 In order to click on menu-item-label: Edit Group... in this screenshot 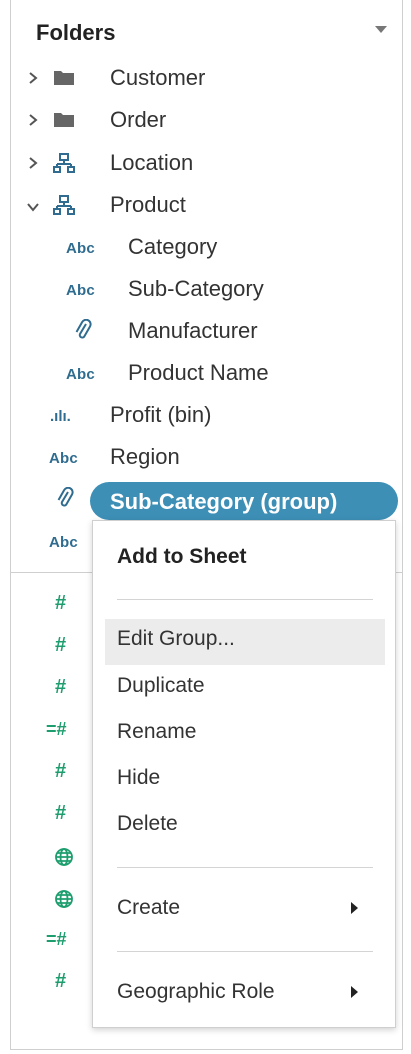, I will do `click(176, 638)`.